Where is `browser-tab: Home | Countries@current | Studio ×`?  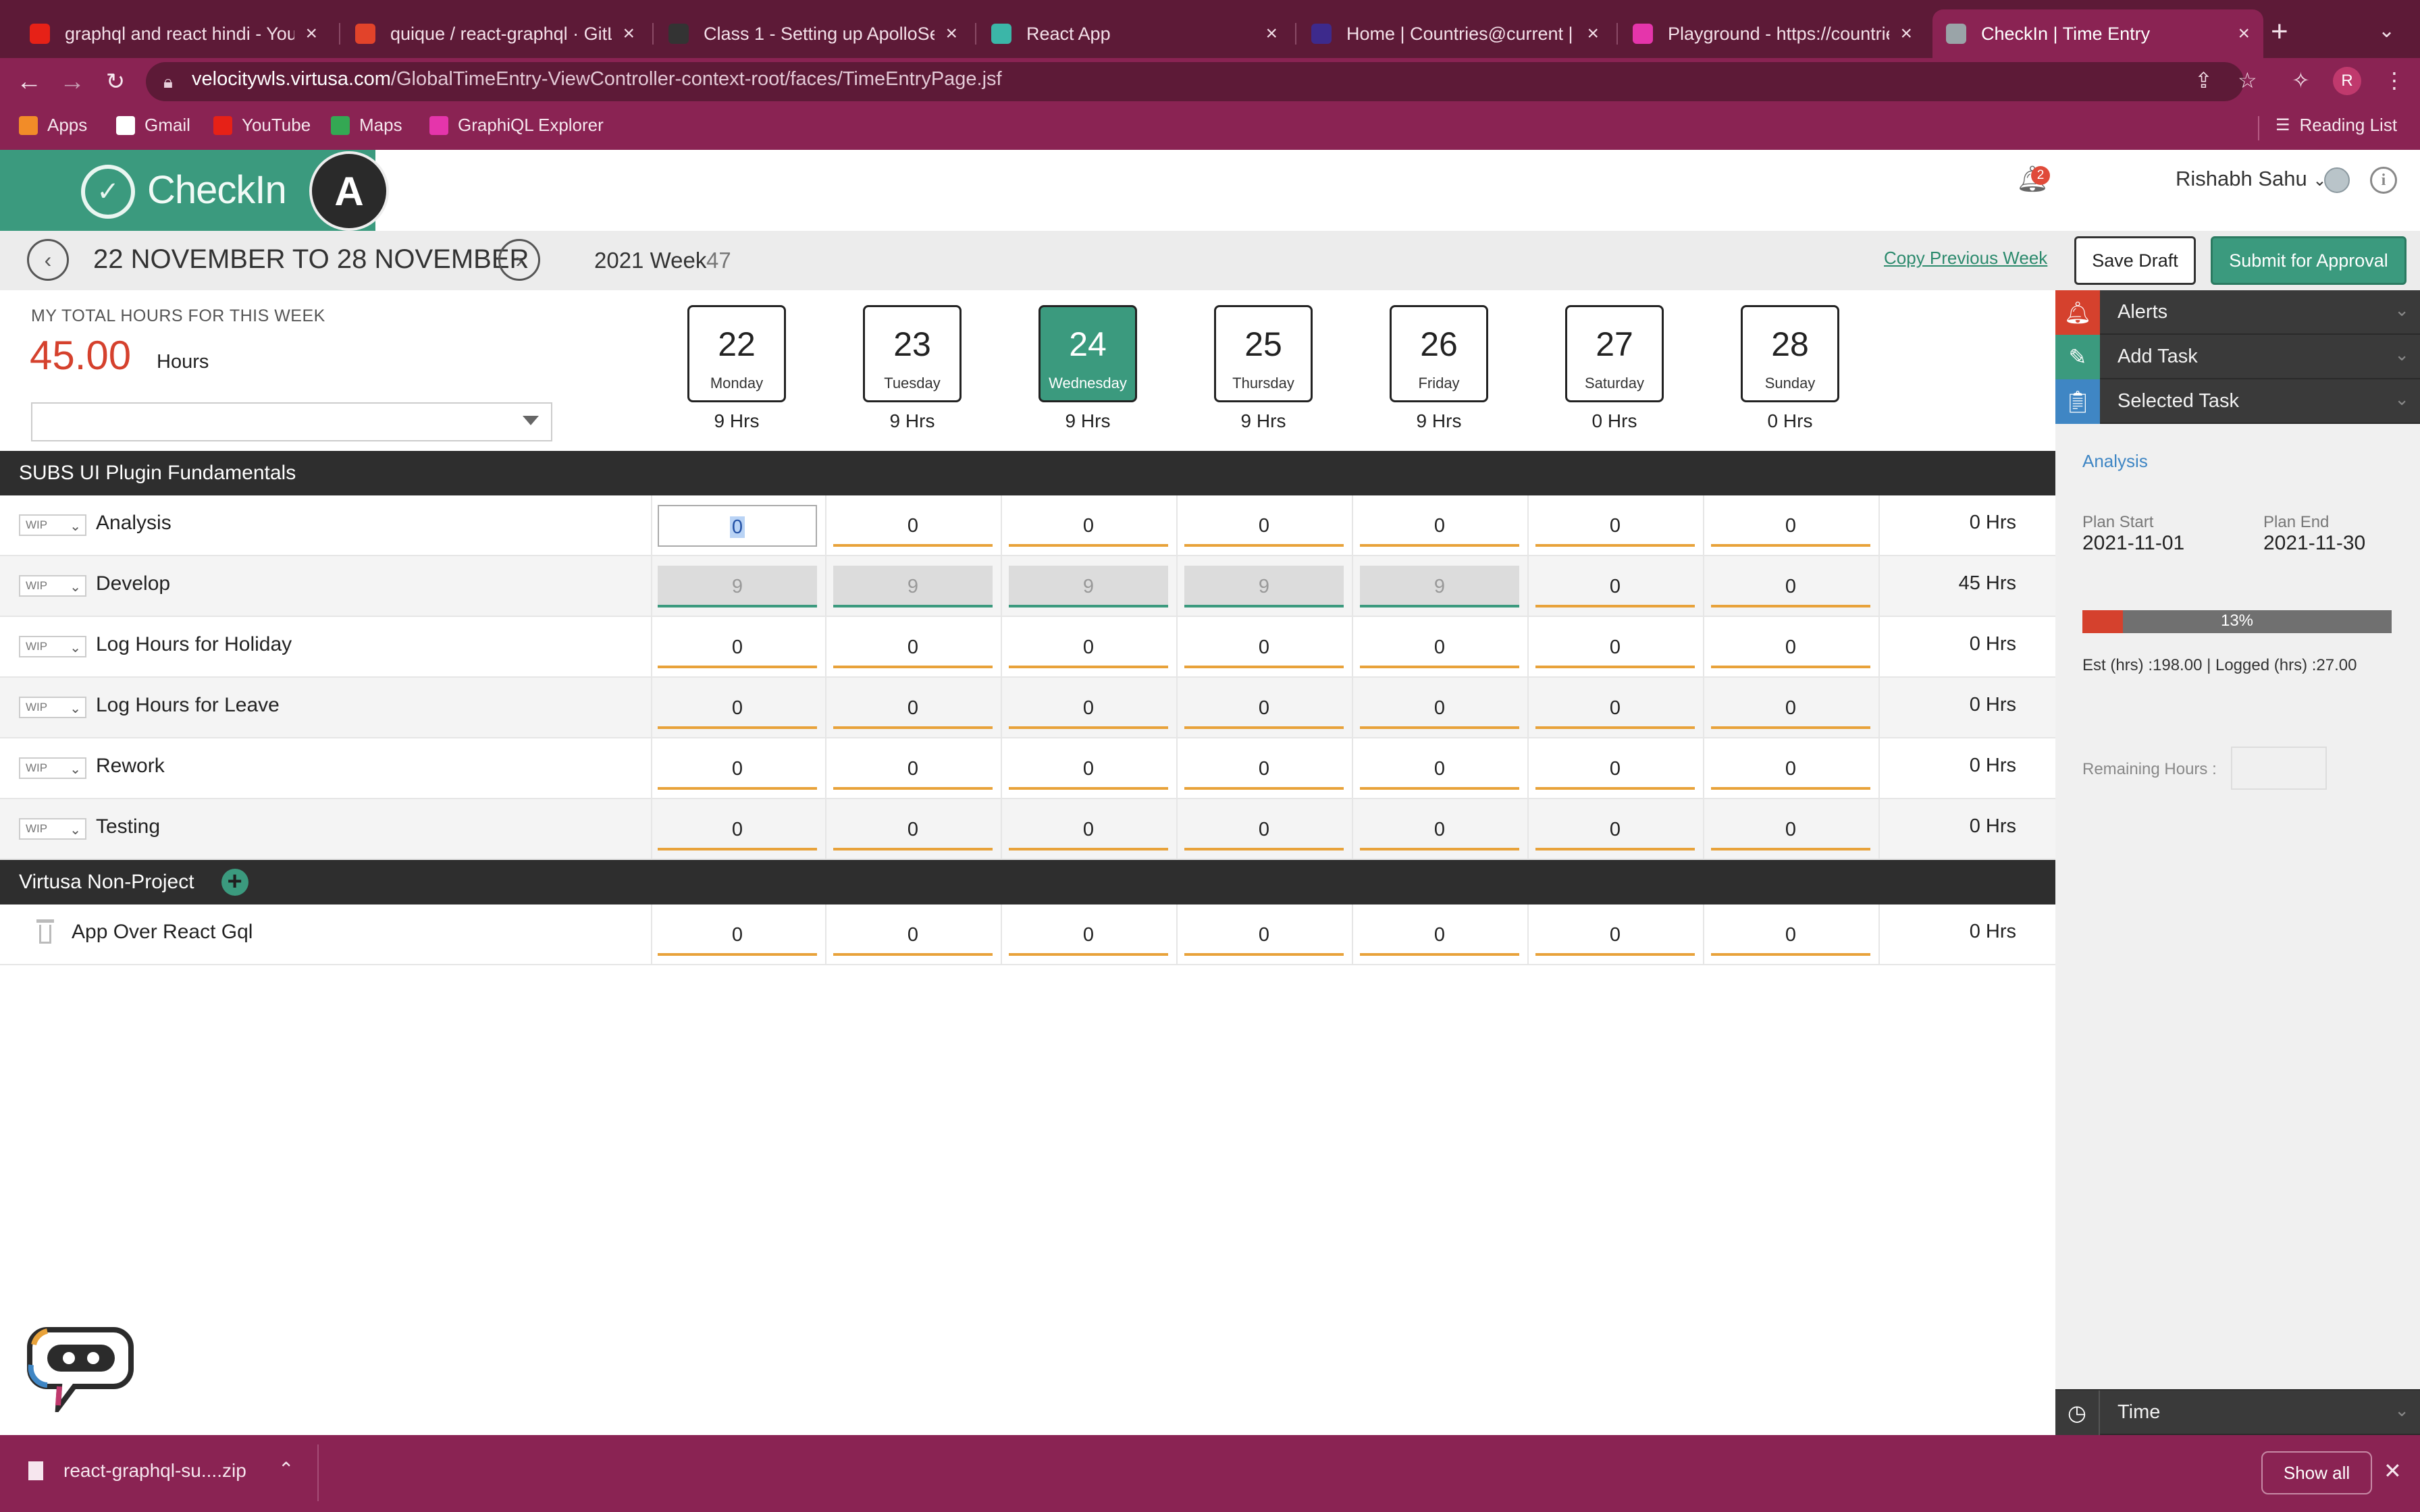 browser-tab: Home | Countries@current | Studio × is located at coordinates (1455, 33).